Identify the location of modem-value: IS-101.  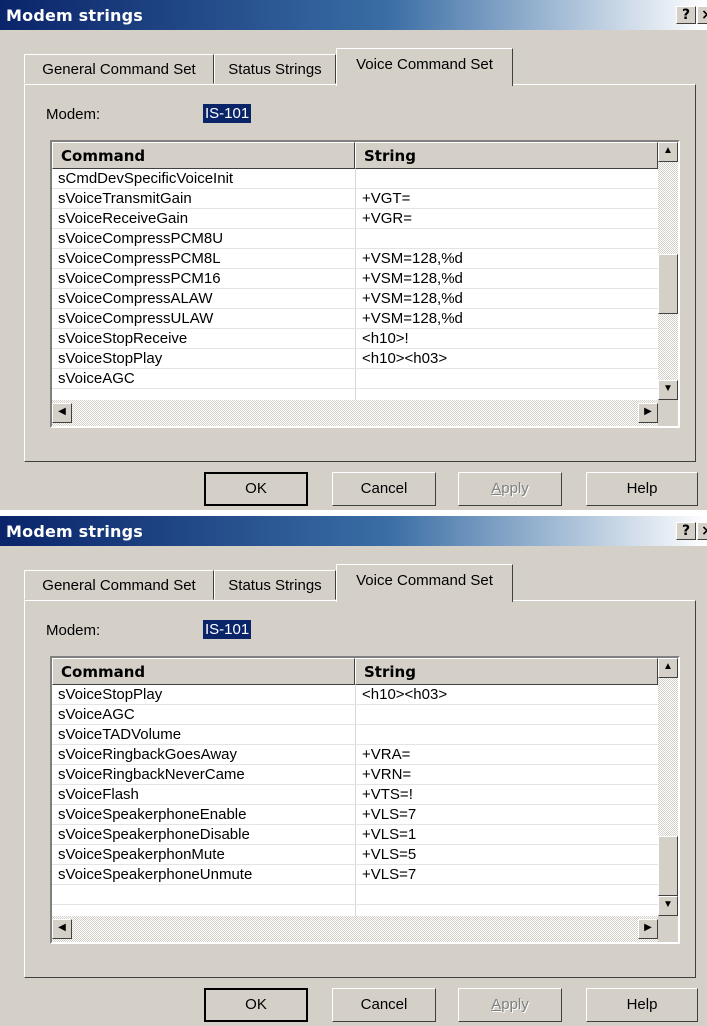
(227, 113).